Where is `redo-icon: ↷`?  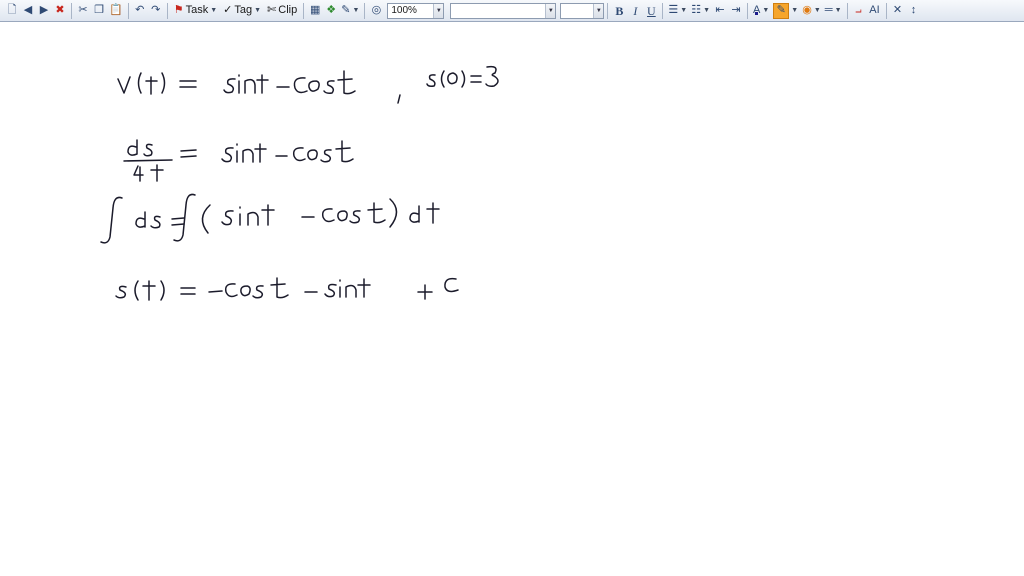
redo-icon: ↷ is located at coordinates (156, 11).